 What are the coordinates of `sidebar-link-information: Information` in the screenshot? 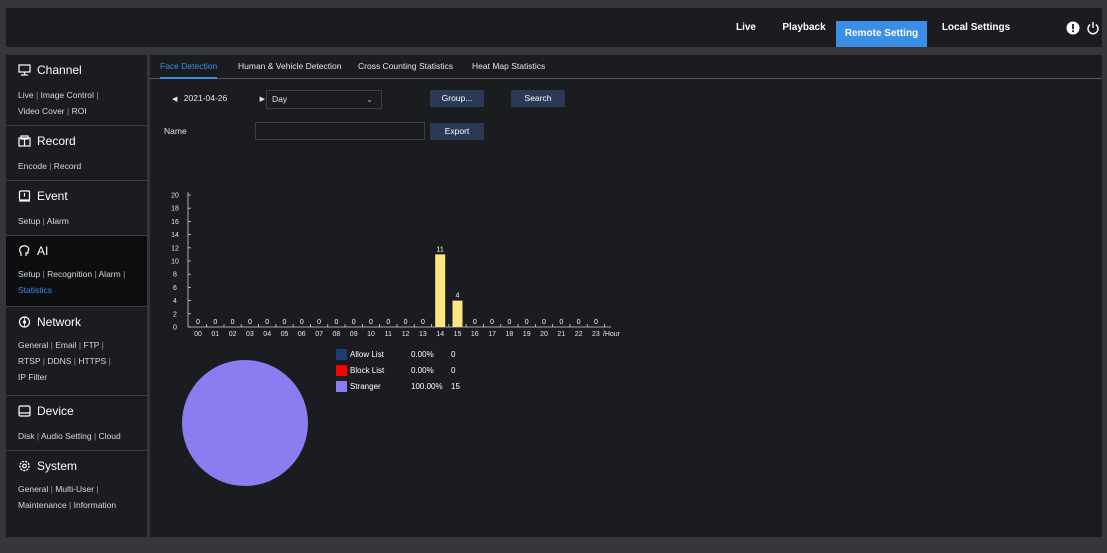 It's located at (95, 505).